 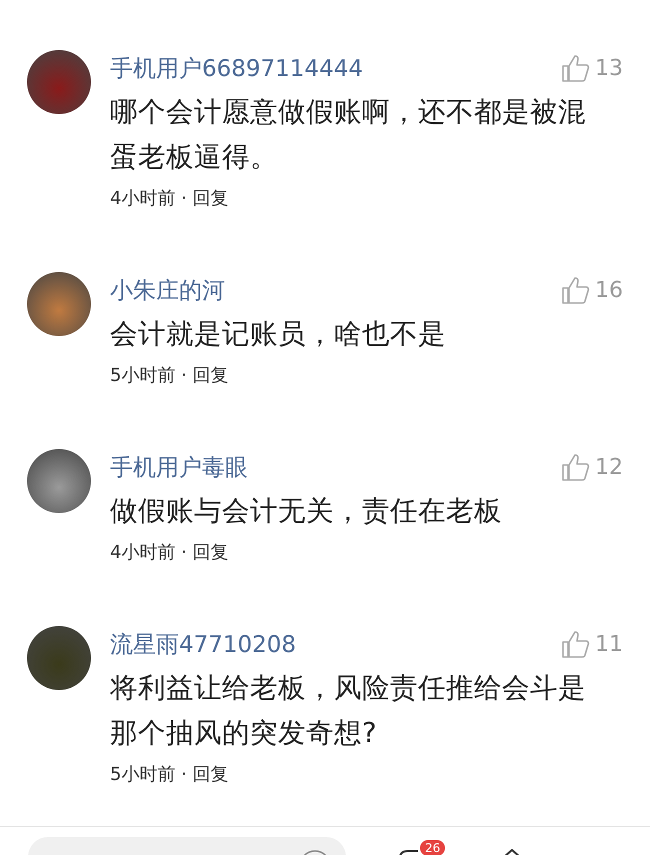 I want to click on username: 流星雨47710208, so click(x=203, y=644).